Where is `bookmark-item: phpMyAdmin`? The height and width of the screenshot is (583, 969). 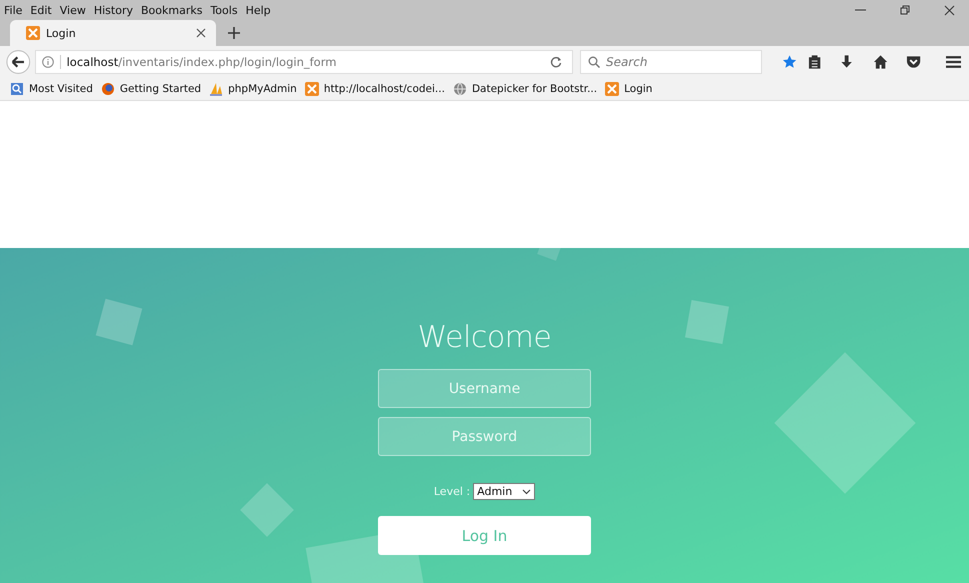 bookmark-item: phpMyAdmin is located at coordinates (253, 89).